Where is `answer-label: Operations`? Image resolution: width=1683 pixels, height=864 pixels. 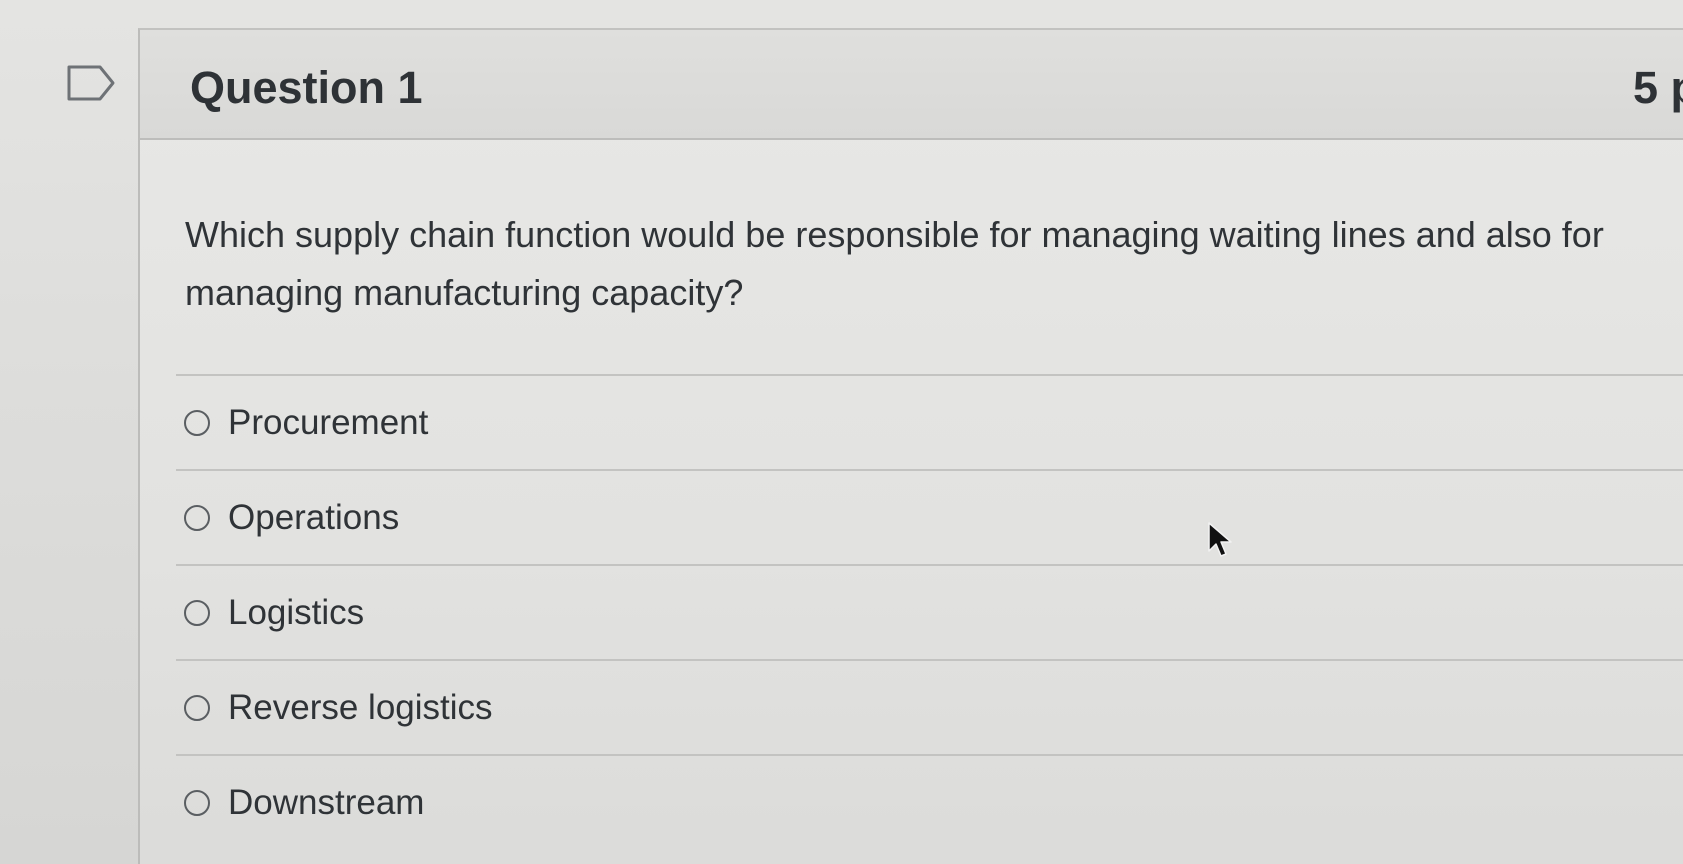 answer-label: Operations is located at coordinates (313, 518).